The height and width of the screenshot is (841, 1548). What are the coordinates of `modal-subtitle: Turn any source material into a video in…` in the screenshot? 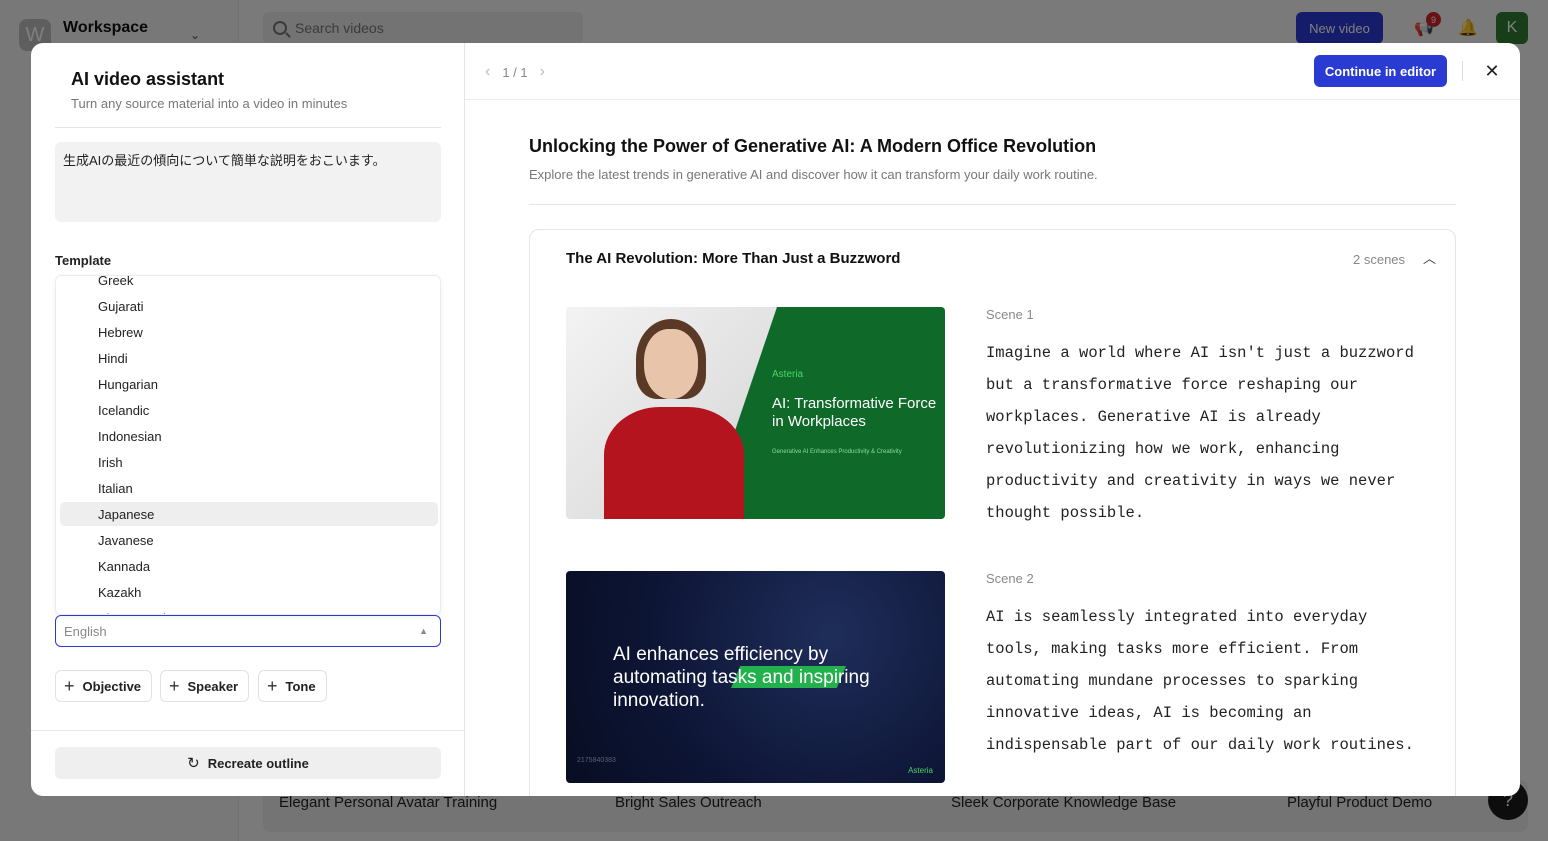 It's located at (209, 103).